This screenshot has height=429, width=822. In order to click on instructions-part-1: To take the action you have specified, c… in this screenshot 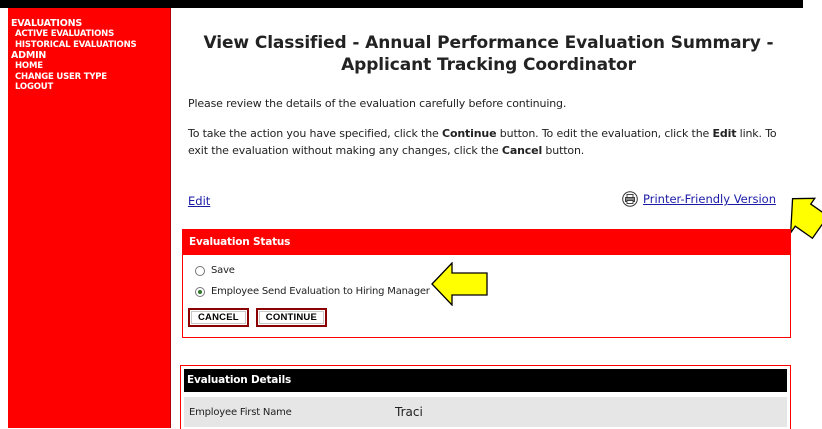, I will do `click(315, 133)`.